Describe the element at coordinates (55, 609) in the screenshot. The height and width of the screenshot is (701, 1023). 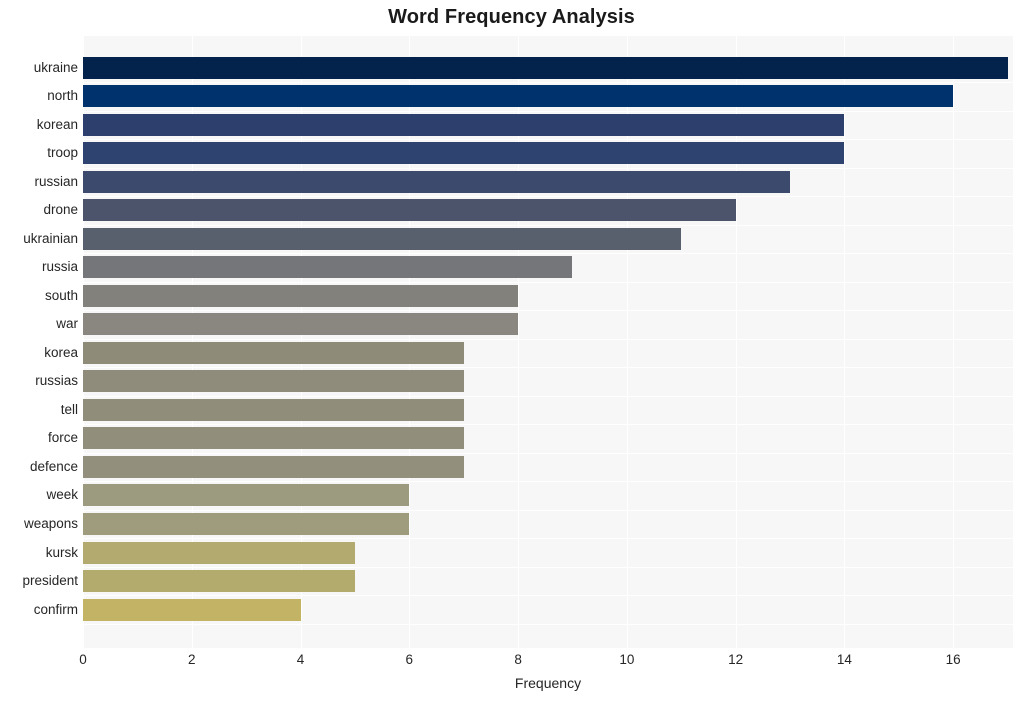
I see `y-axis-tick-label: confirm` at that location.